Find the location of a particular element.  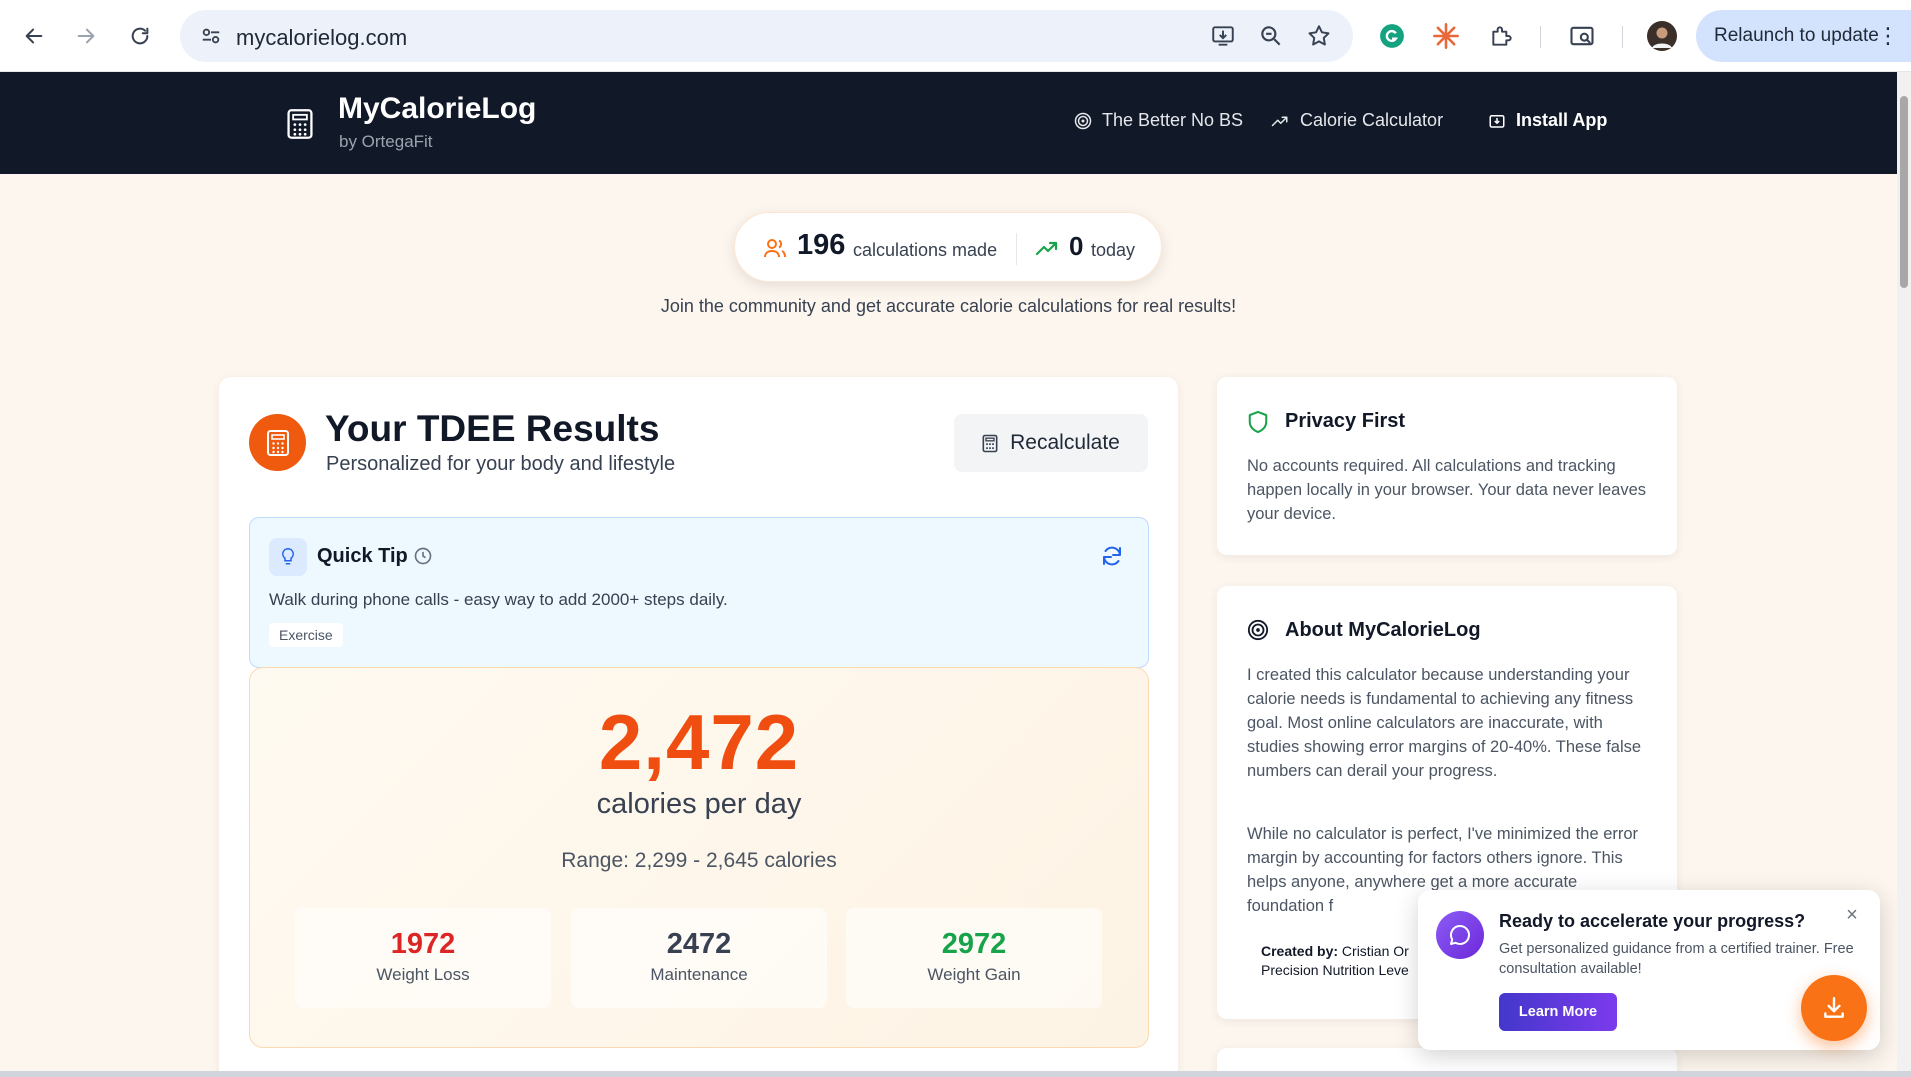

creator-name: Cristian Or is located at coordinates (1375, 951).